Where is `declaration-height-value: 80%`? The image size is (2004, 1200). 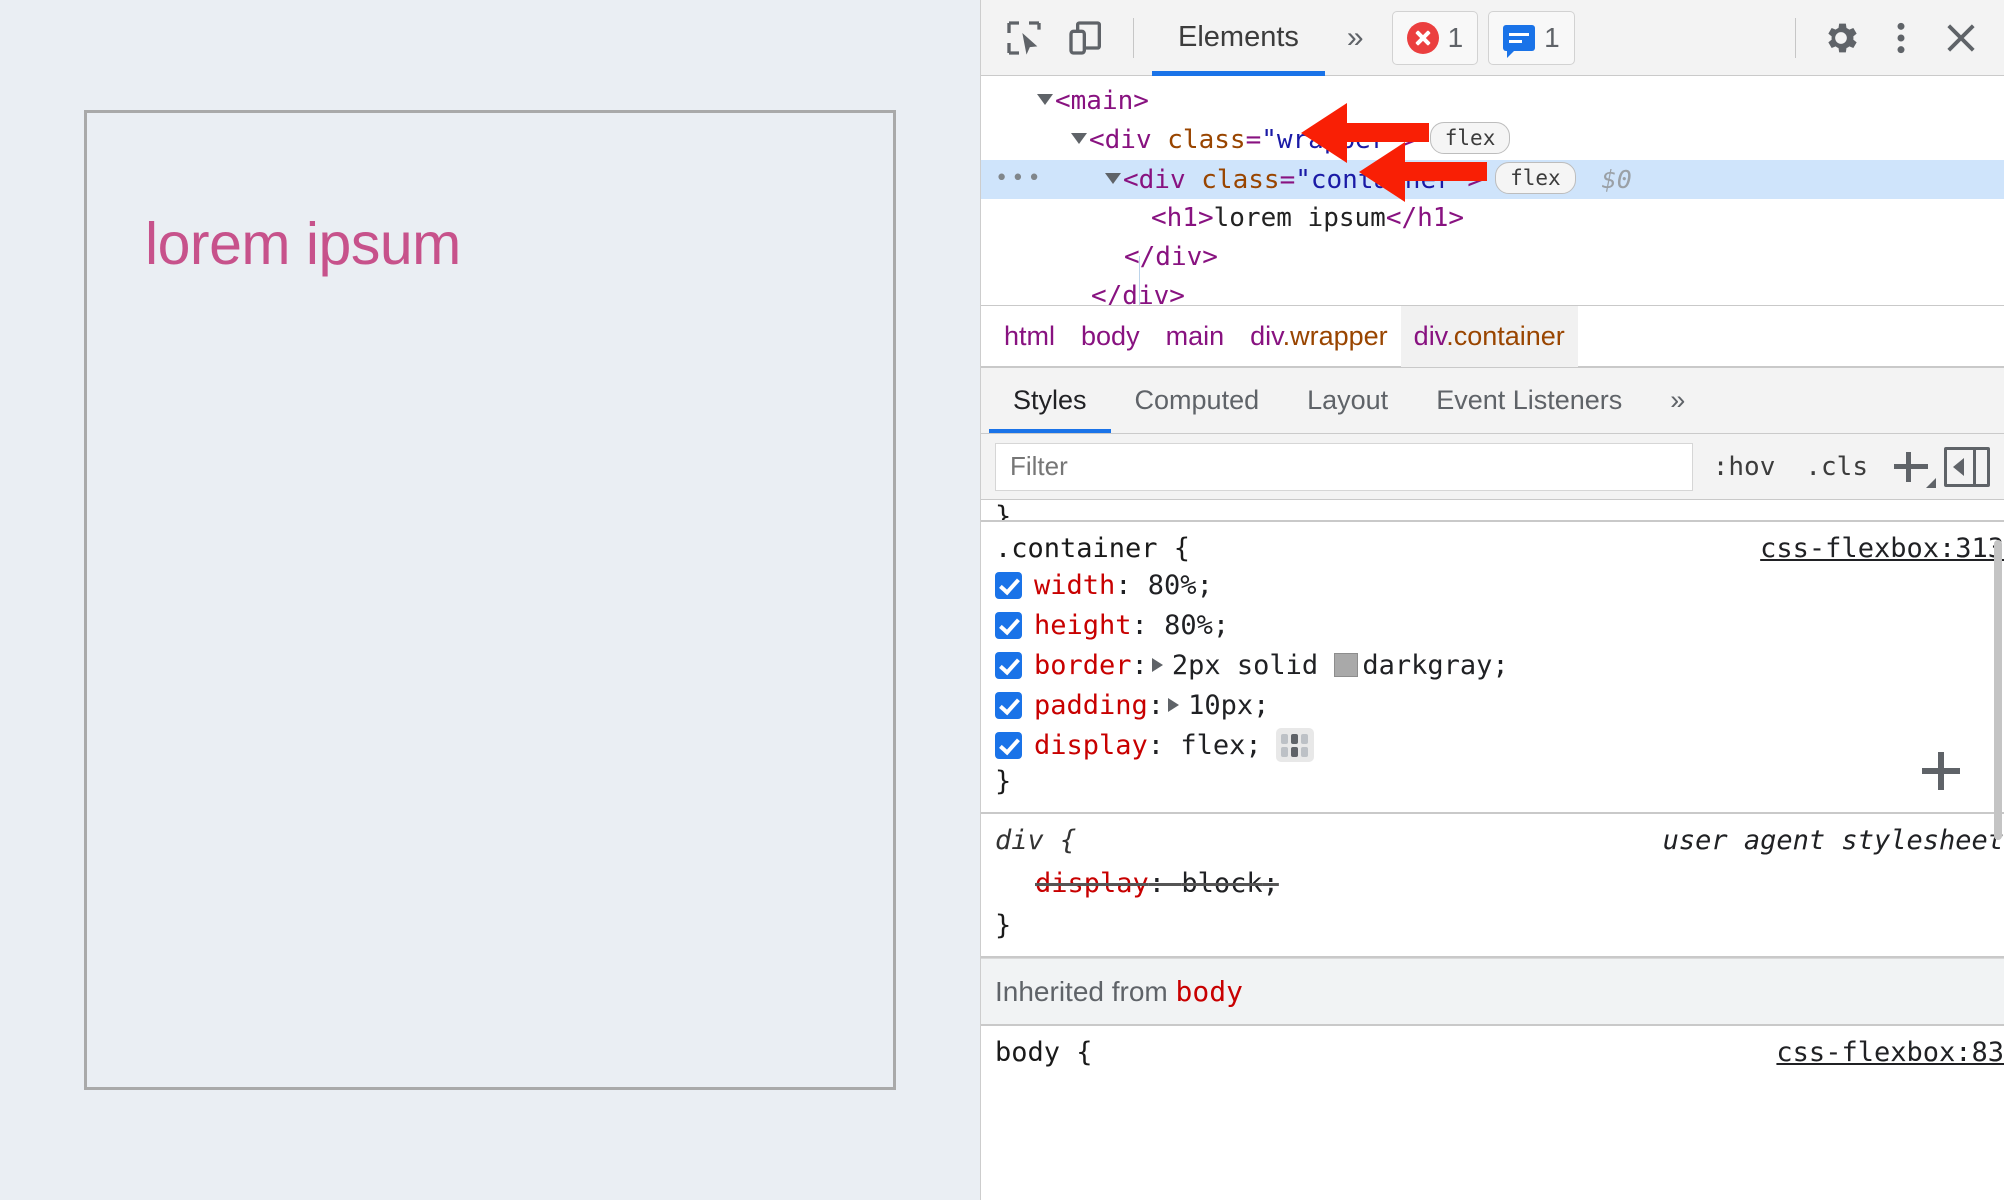
declaration-height-value: 80% is located at coordinates (1188, 625).